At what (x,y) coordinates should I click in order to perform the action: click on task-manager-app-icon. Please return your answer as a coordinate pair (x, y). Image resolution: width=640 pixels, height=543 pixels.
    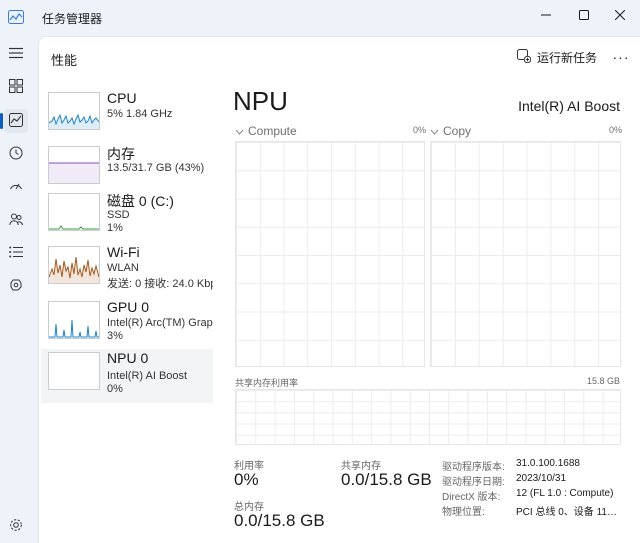
    Looking at the image, I should click on (16, 17).